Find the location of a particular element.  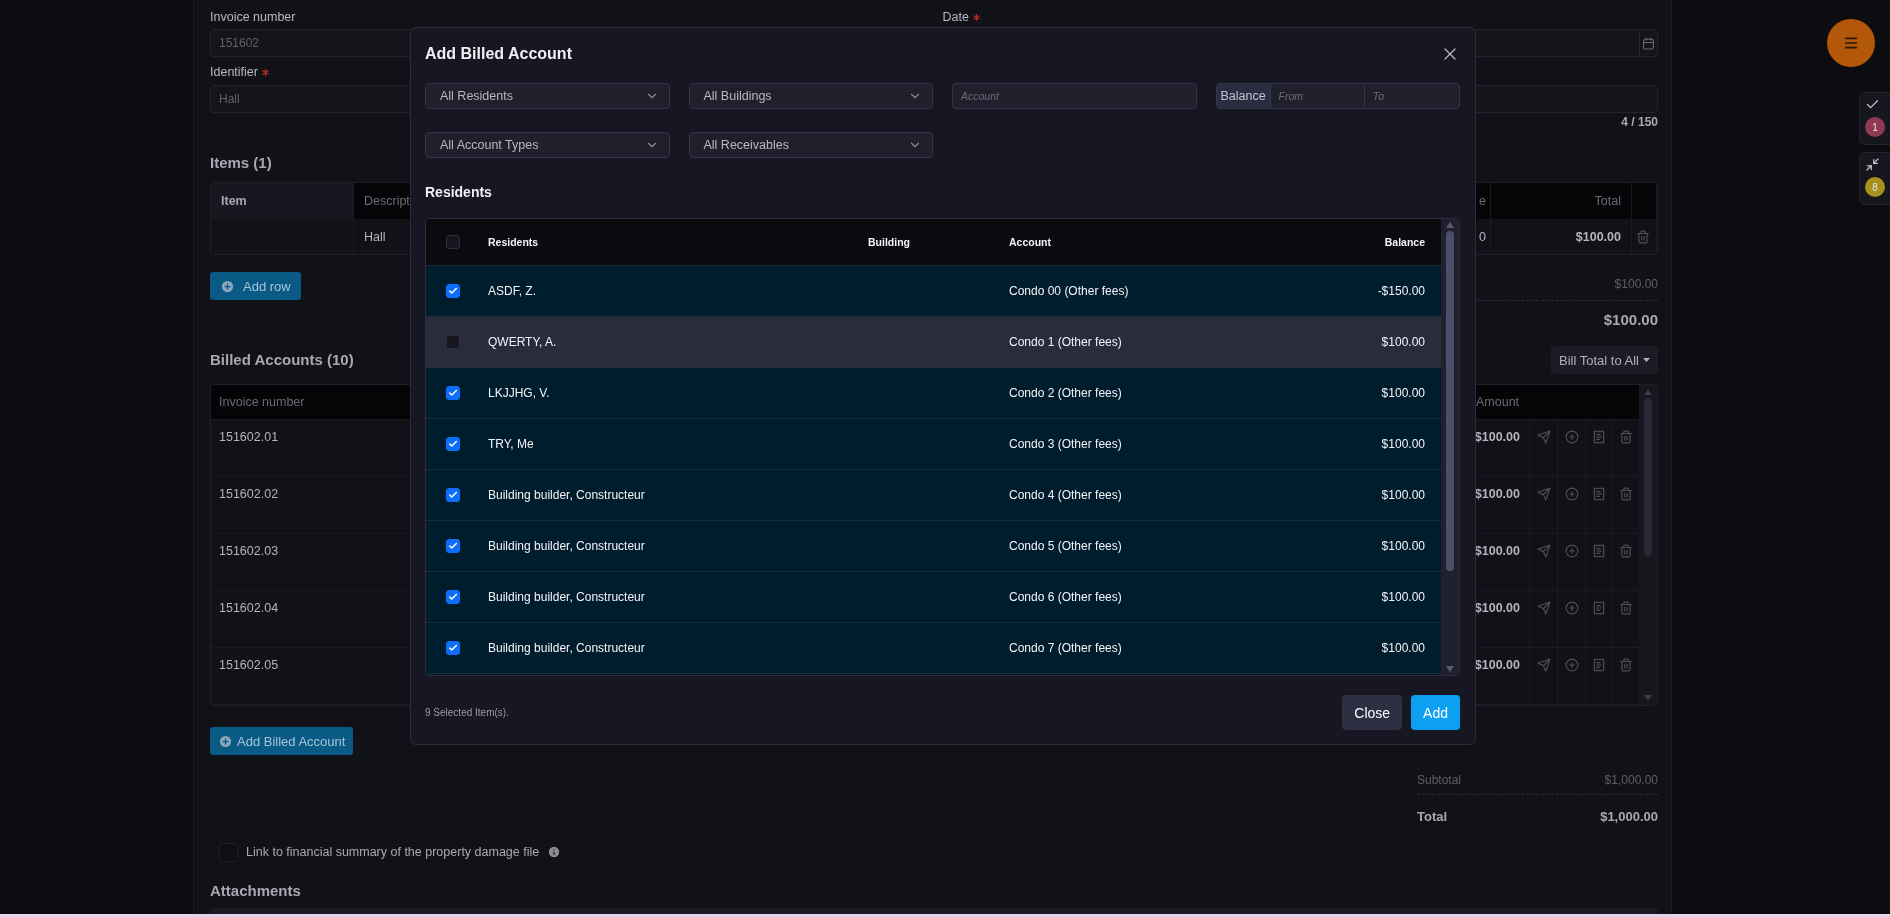

filter-dropdown: All Residents is located at coordinates (547, 96).